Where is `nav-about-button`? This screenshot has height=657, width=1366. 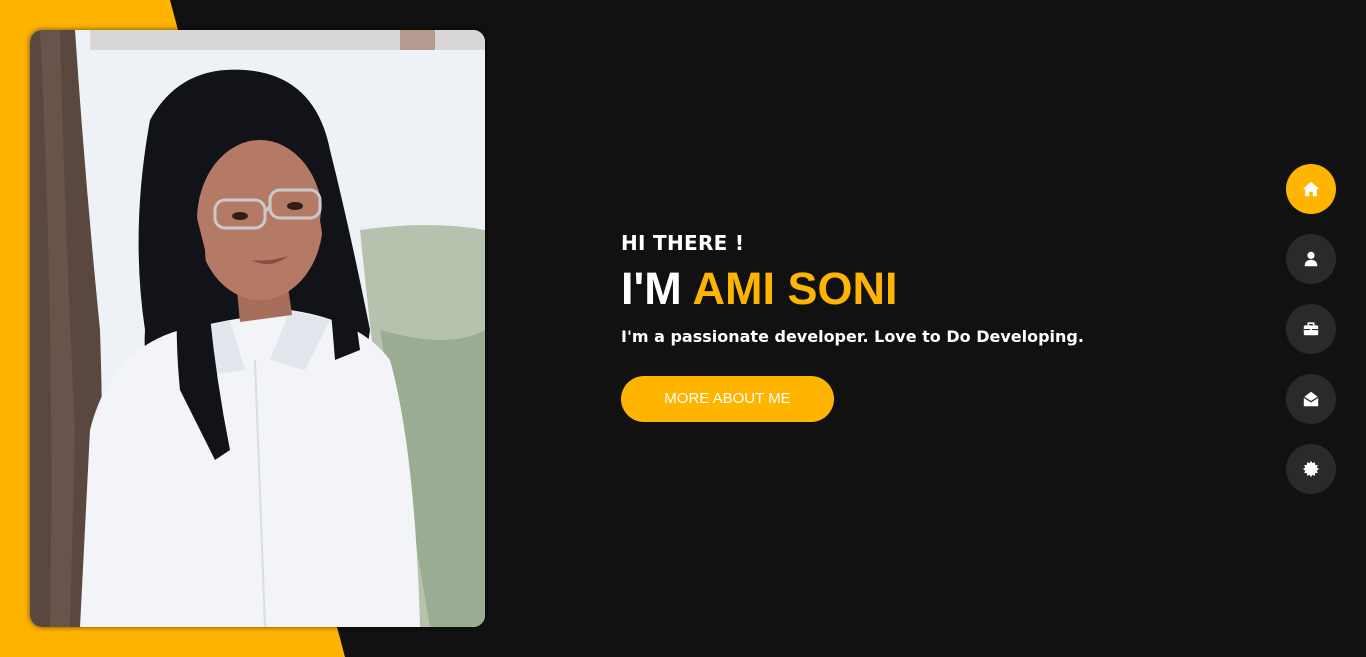 nav-about-button is located at coordinates (1311, 259).